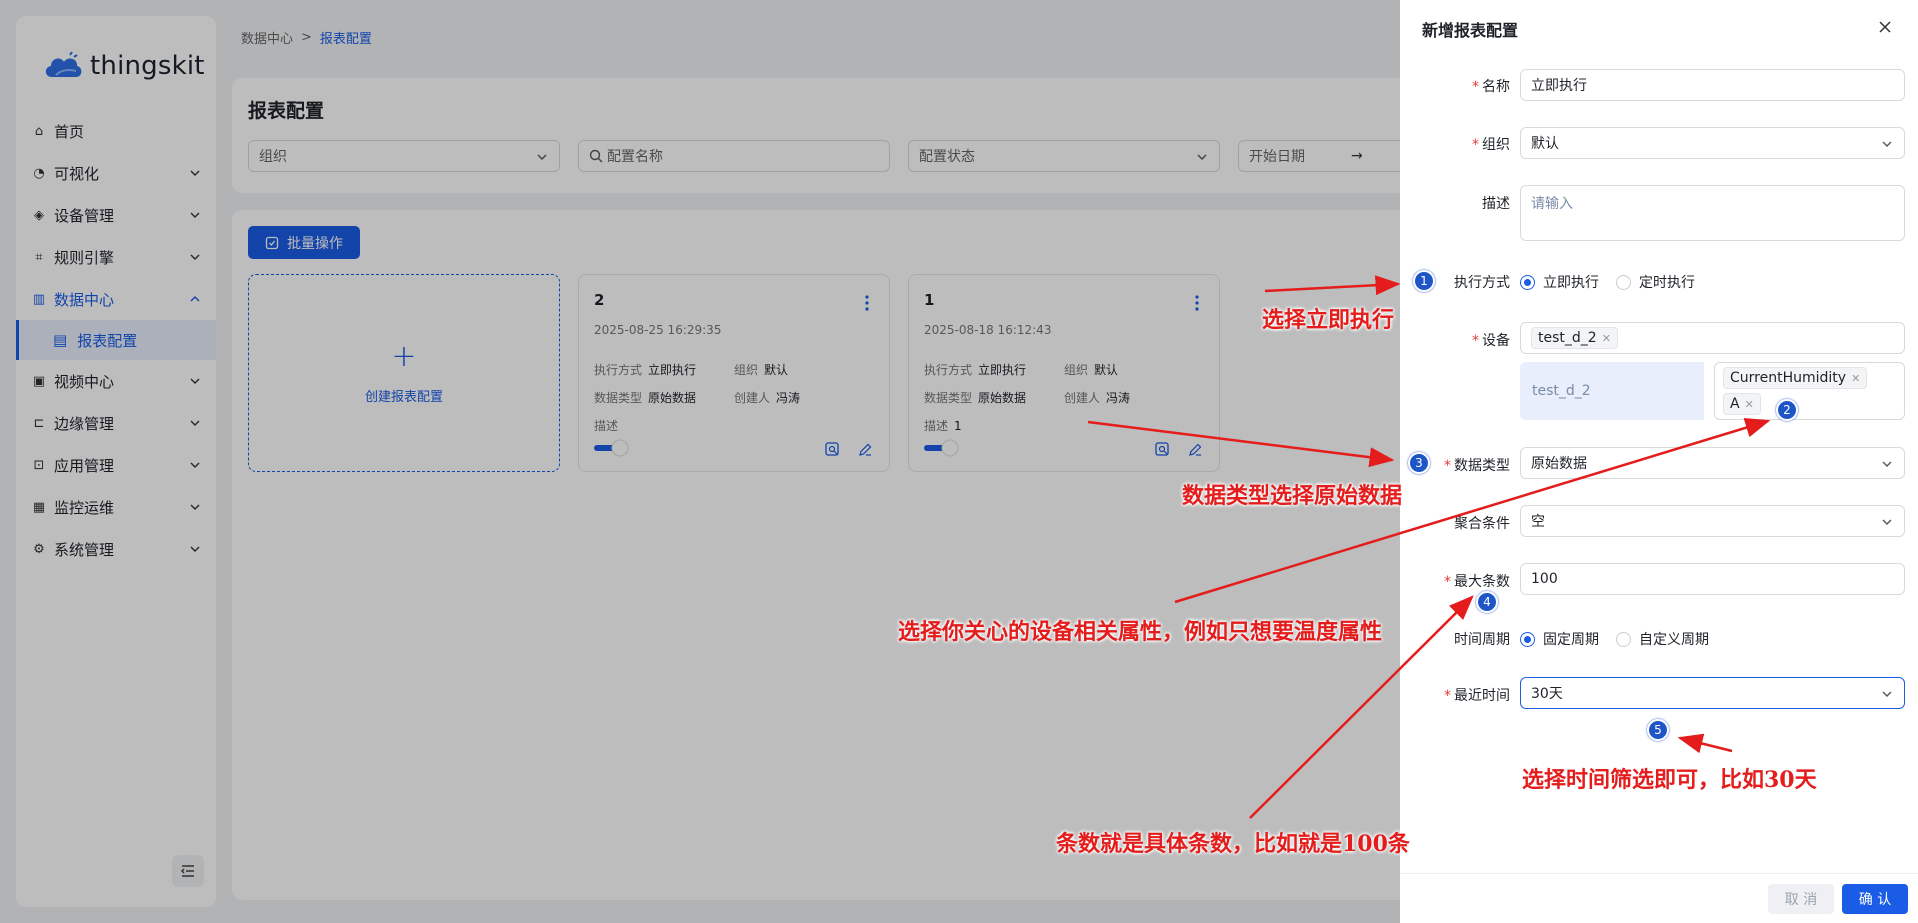  Describe the element at coordinates (1712, 85) in the screenshot. I see `name-input: 立即执行` at that location.